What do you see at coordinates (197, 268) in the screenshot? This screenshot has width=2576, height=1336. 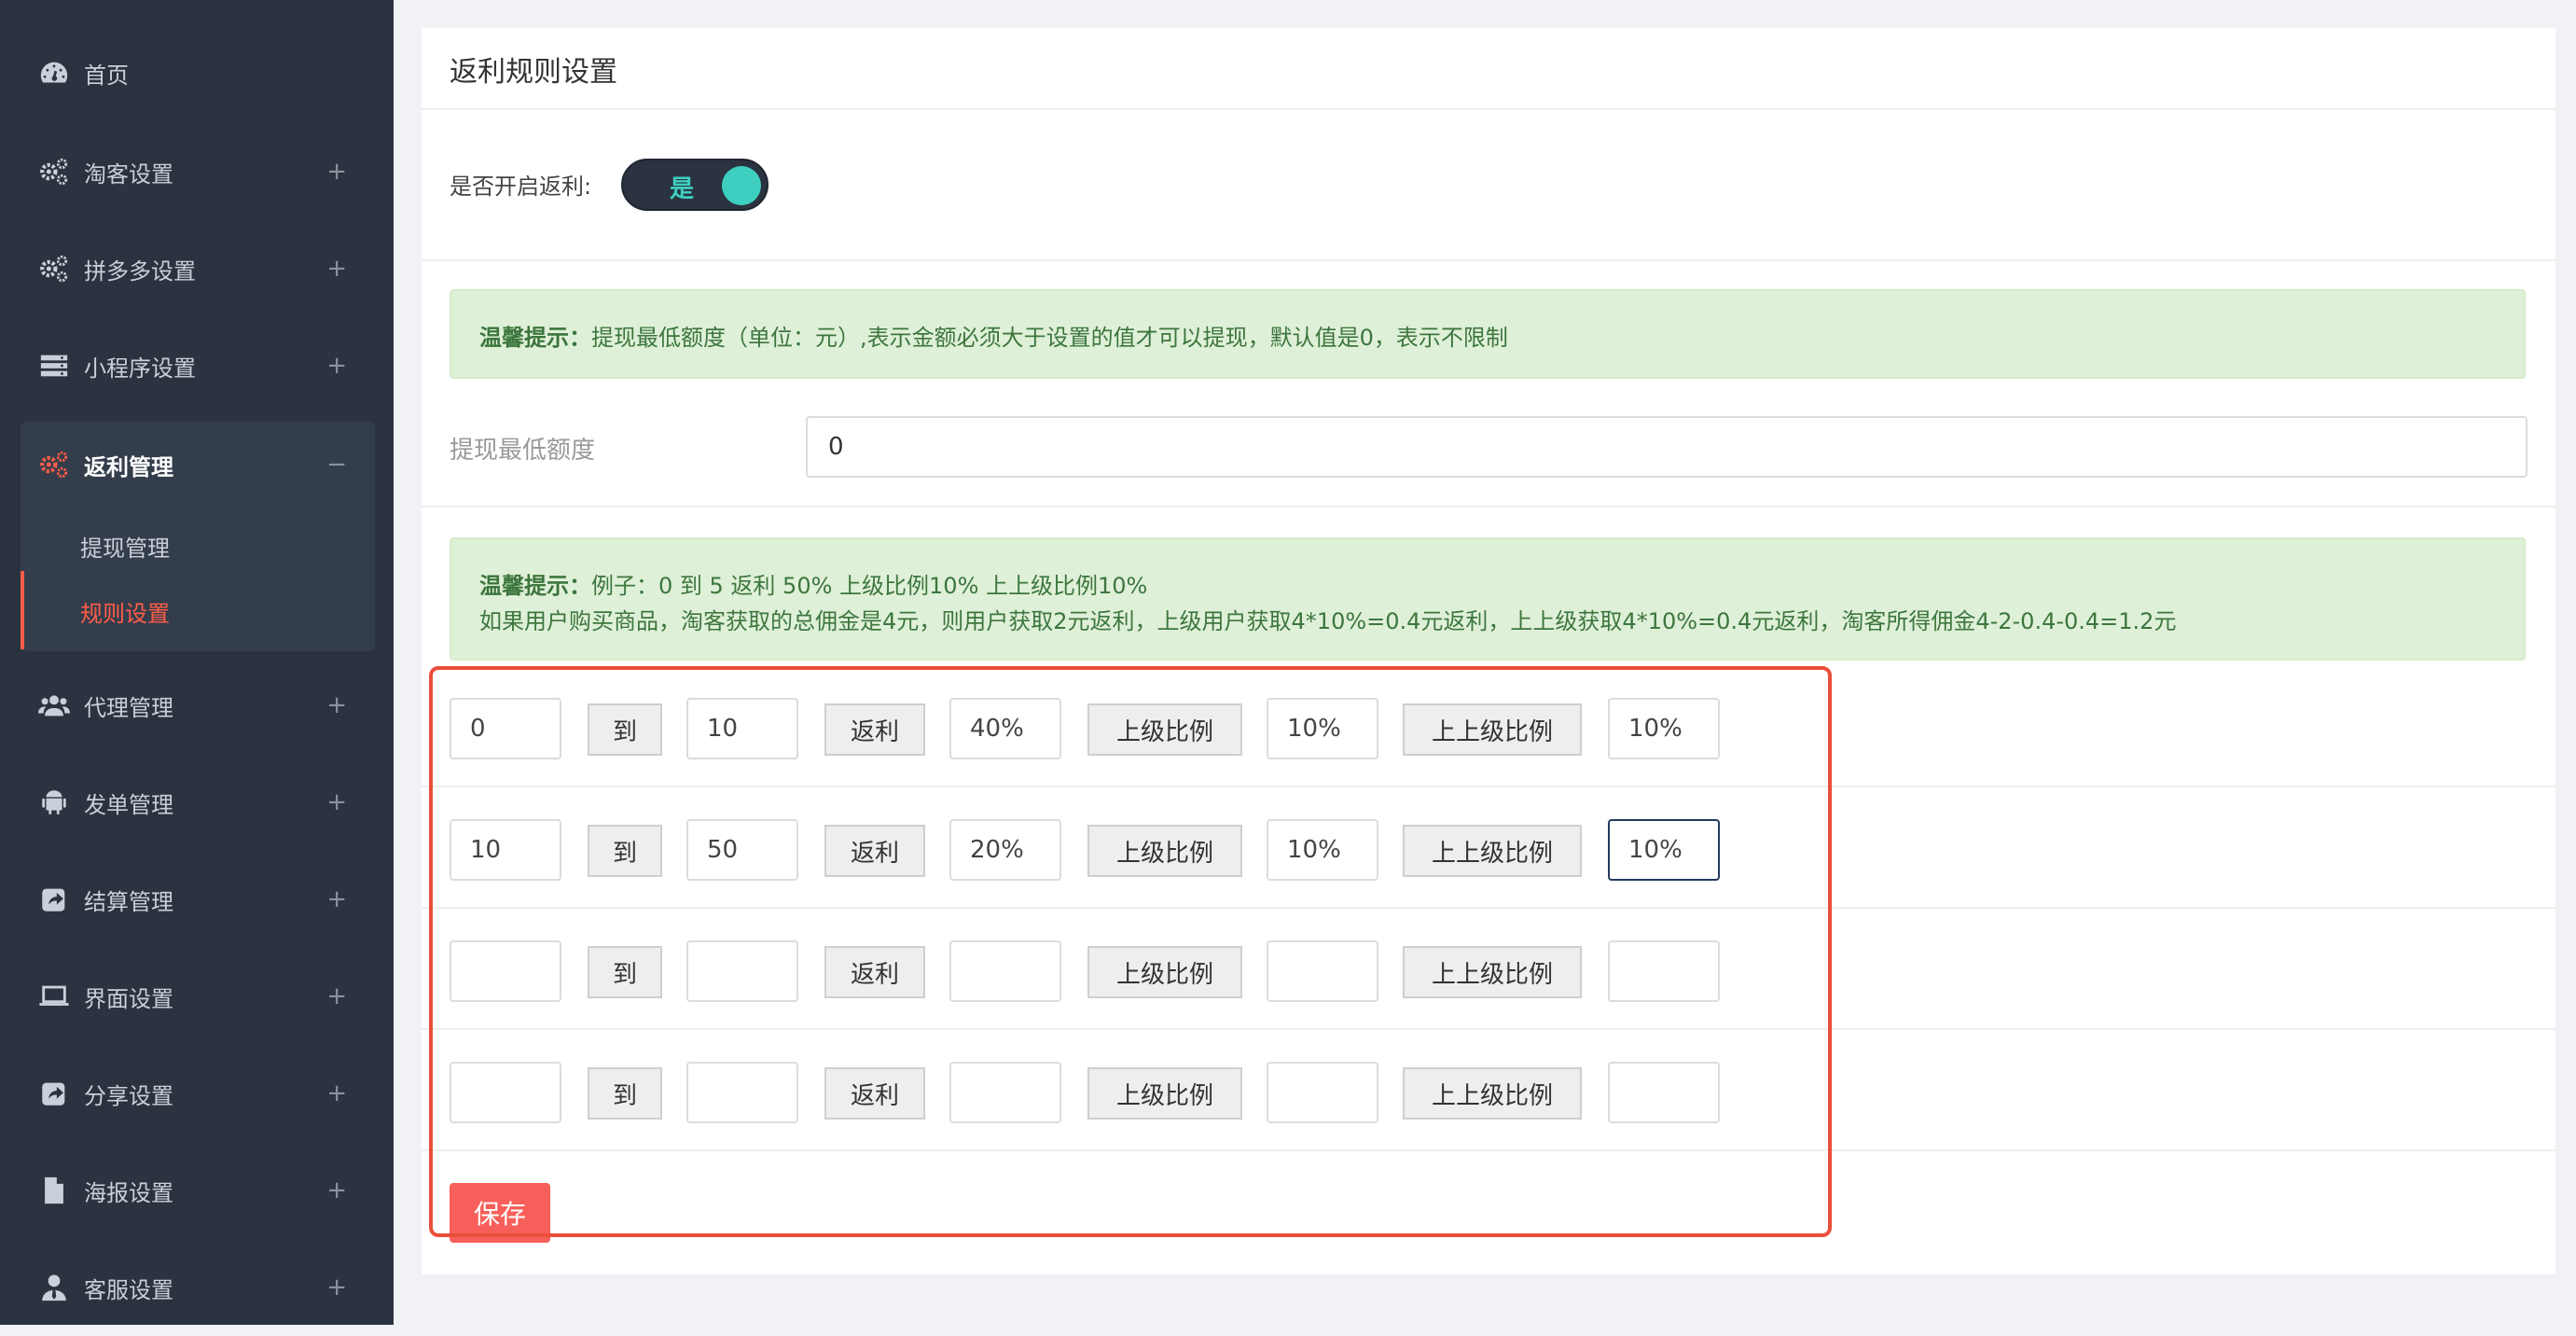 I see `sidebar-item-pdd: 拼多多设置 +` at bounding box center [197, 268].